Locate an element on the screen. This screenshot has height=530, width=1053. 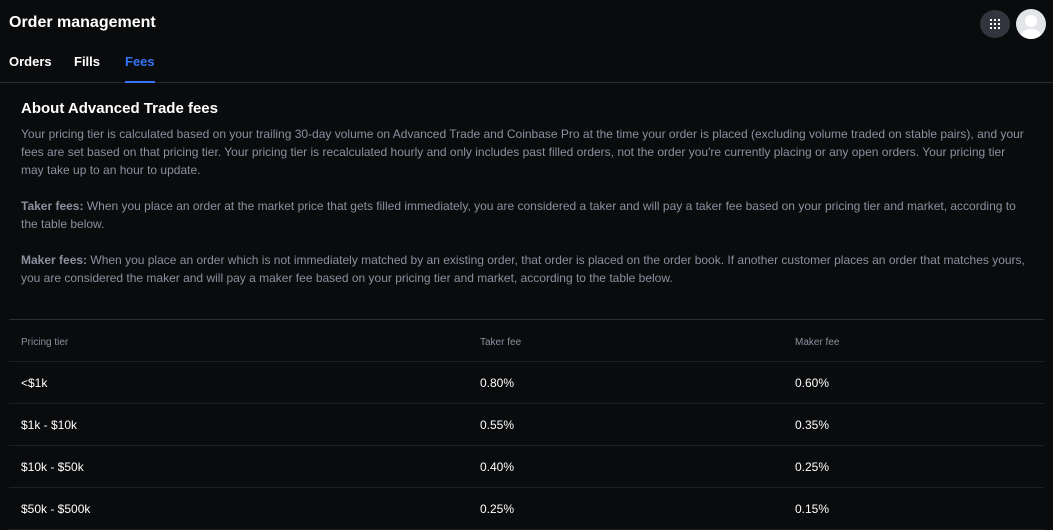
column-header-taker-fee: Taker fee is located at coordinates (501, 342).